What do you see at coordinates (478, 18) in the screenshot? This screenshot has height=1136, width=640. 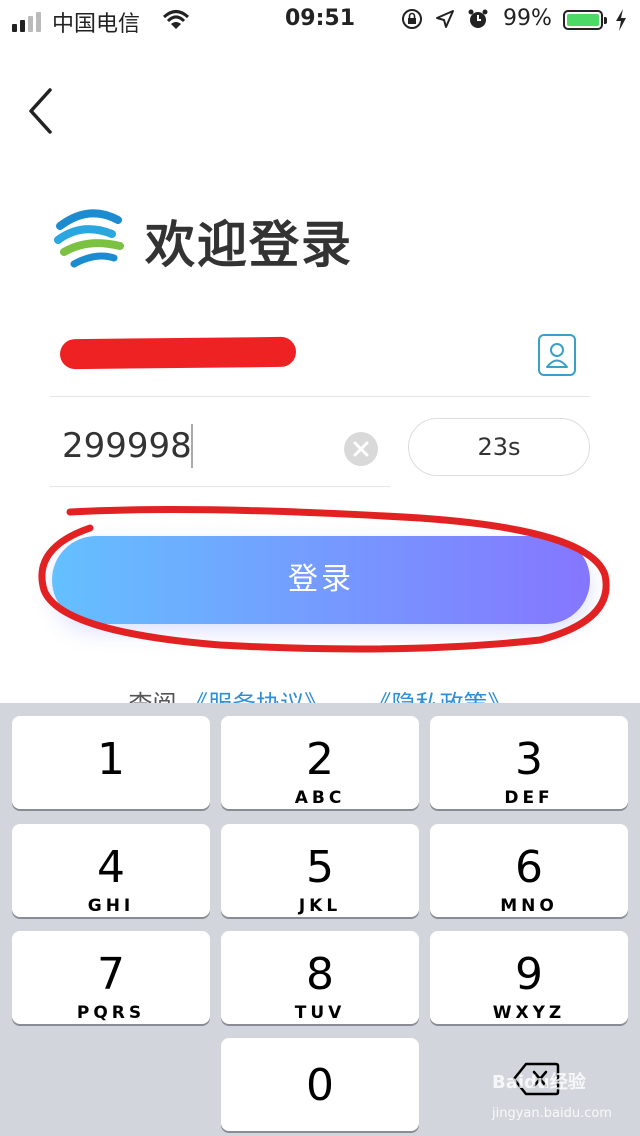 I see `alarm-icon` at bounding box center [478, 18].